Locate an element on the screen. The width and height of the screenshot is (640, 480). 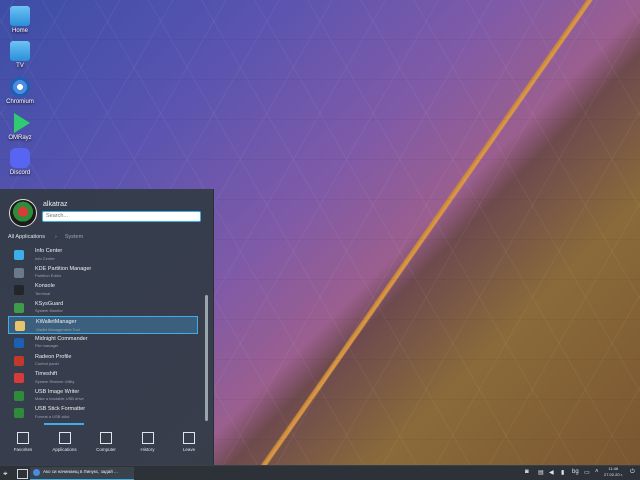
app-row: Radeon Profile Control panel is located at coordinates (103, 361).